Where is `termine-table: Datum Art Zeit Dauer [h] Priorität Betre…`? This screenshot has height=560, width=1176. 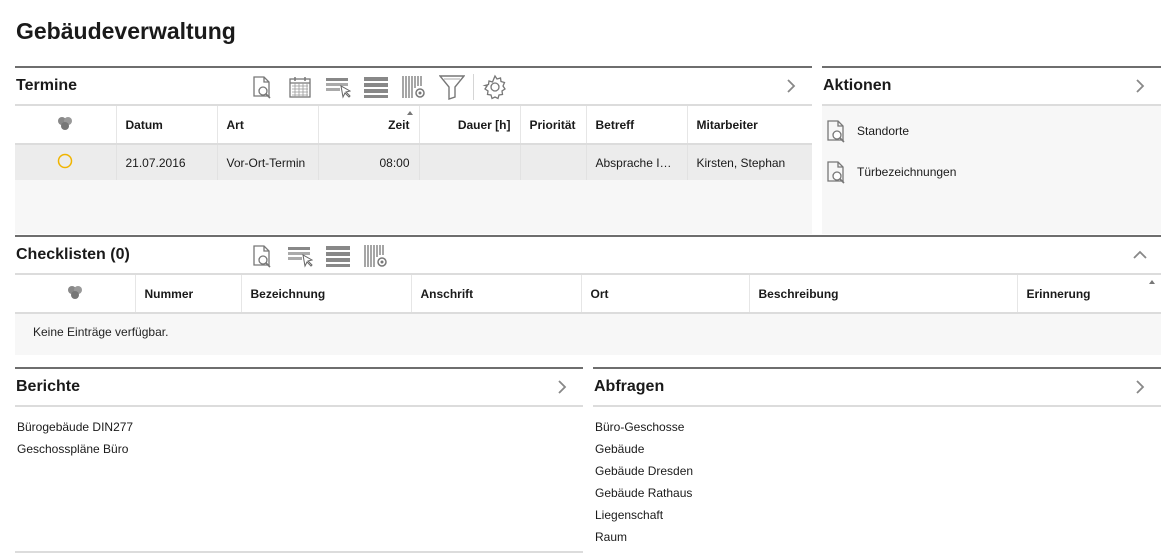
termine-table: Datum Art Zeit Dauer [h] Priorität Betre… is located at coordinates (413, 143).